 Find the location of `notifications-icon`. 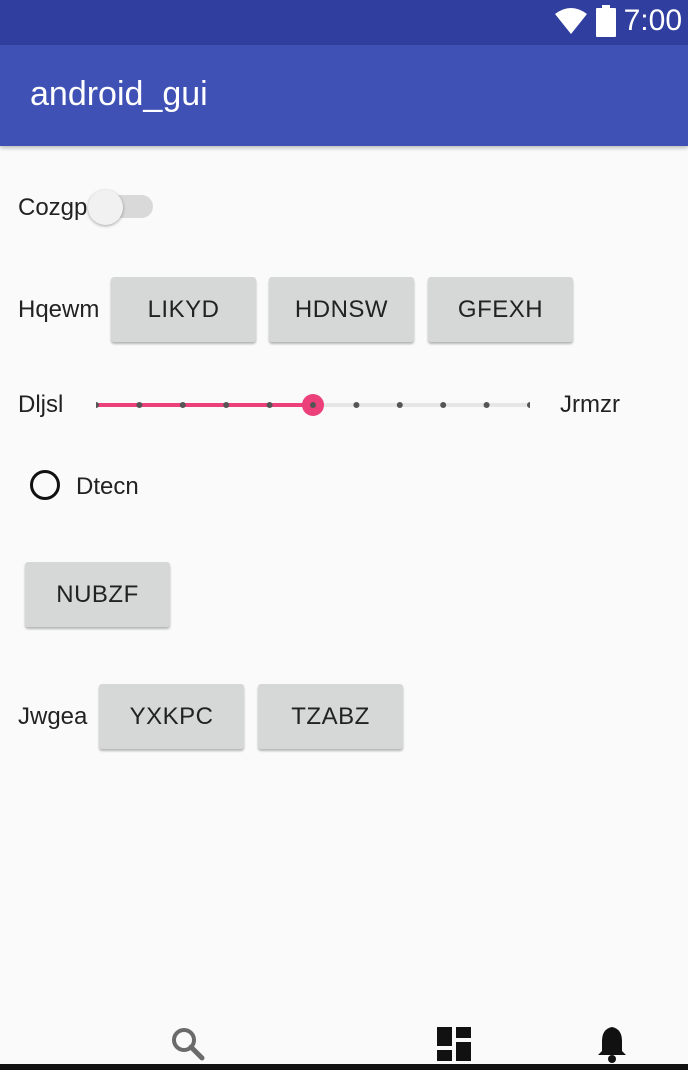

notifications-icon is located at coordinates (612, 1044).